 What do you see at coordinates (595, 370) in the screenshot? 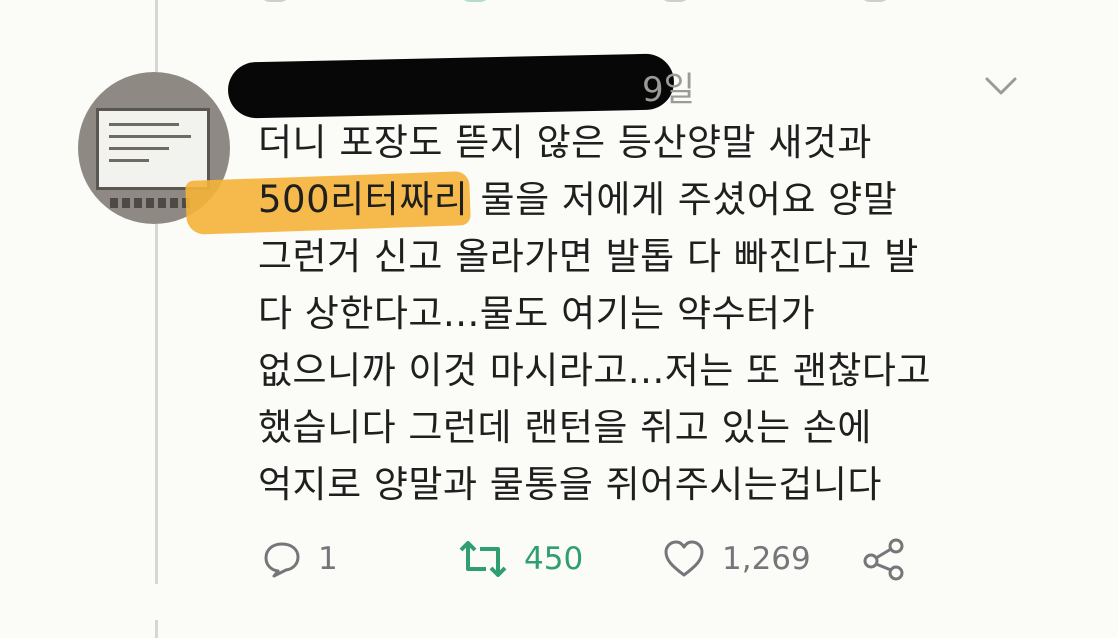
I see `tweet-text-line: 없으니까 이것 마시라고...저는 또 괜찮다고` at bounding box center [595, 370].